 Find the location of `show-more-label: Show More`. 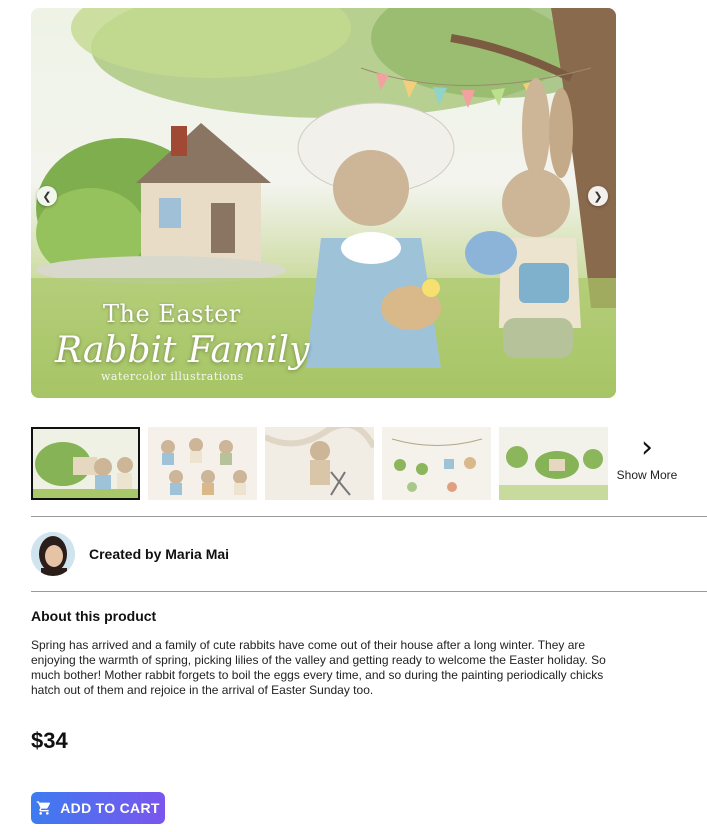

show-more-label: Show More is located at coordinates (647, 475).